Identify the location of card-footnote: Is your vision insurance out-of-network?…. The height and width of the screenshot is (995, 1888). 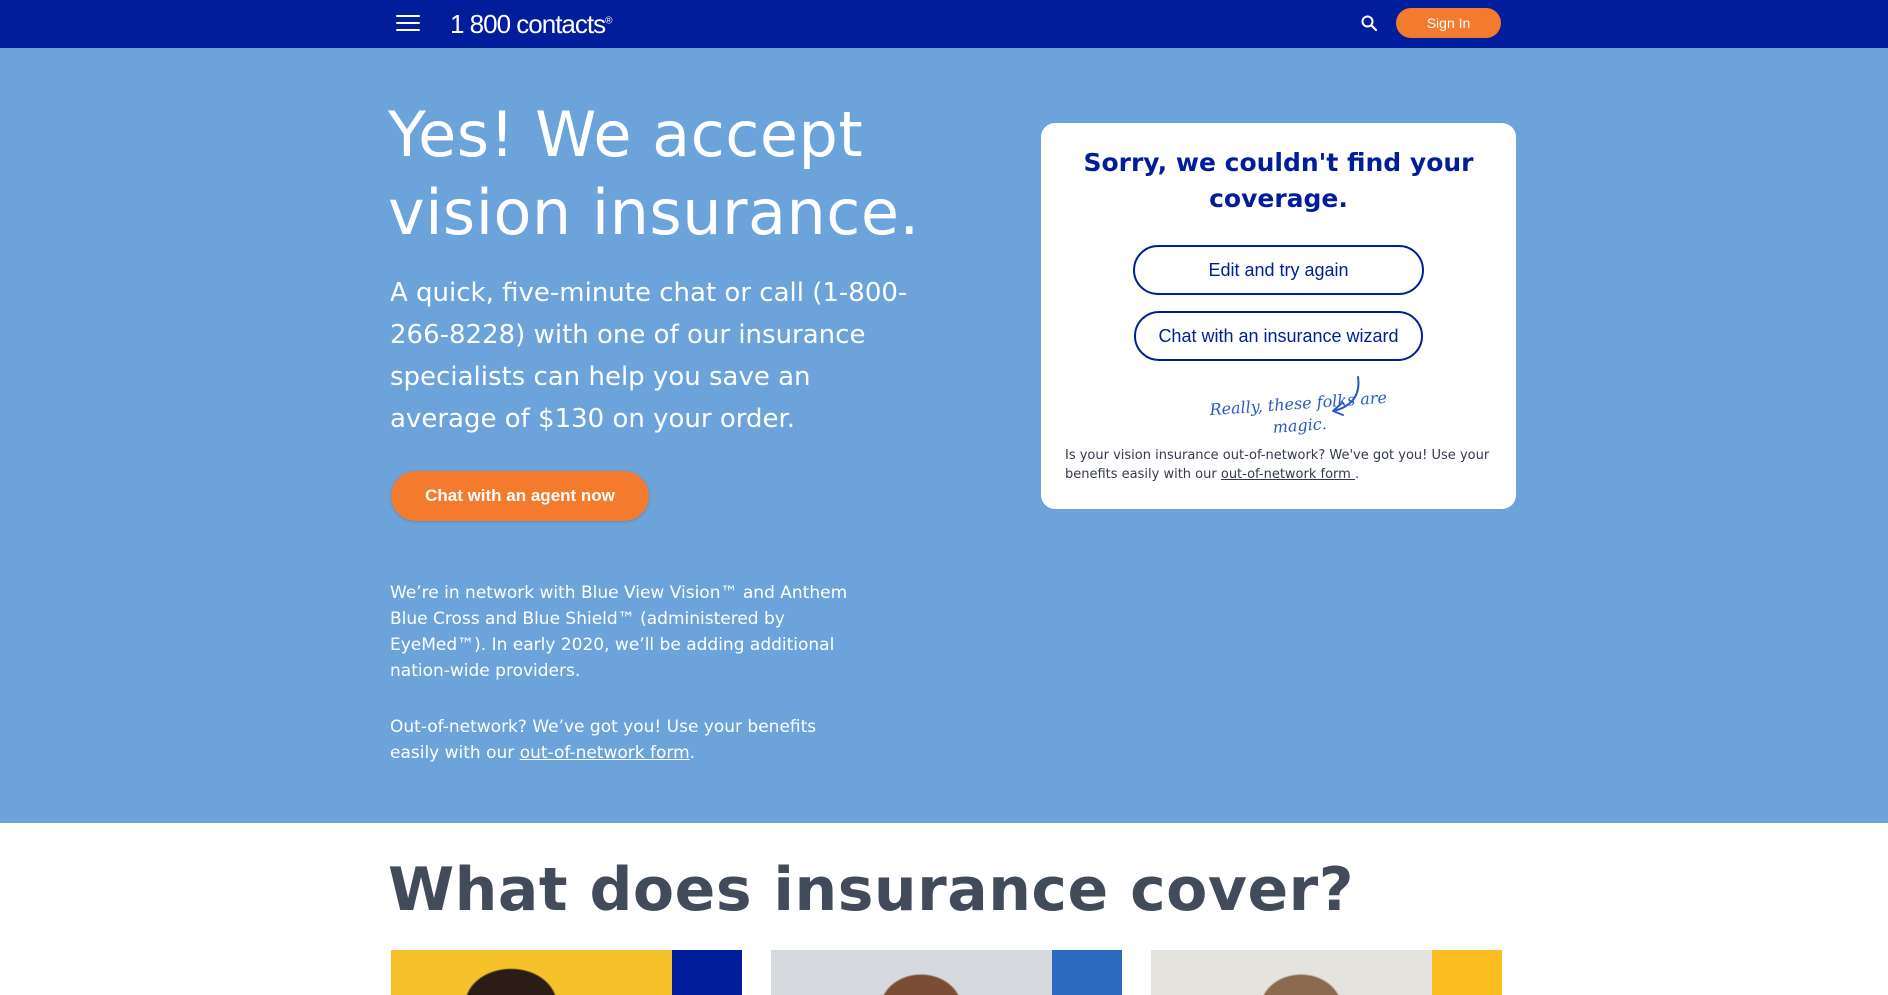
(1280, 465).